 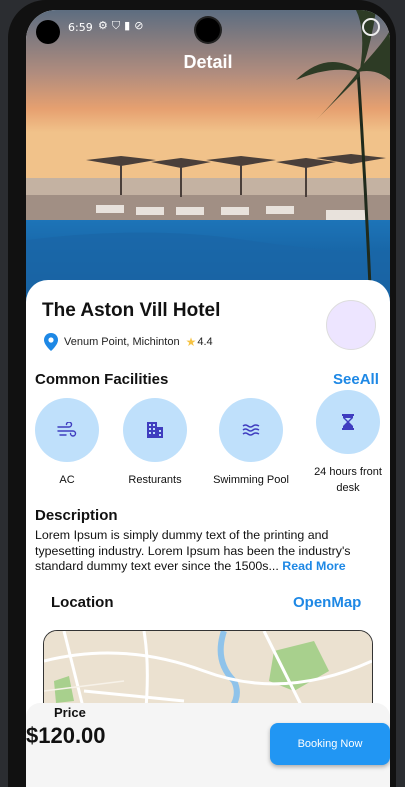 What do you see at coordinates (66, 735) in the screenshot?
I see `price-value: $120.00` at bounding box center [66, 735].